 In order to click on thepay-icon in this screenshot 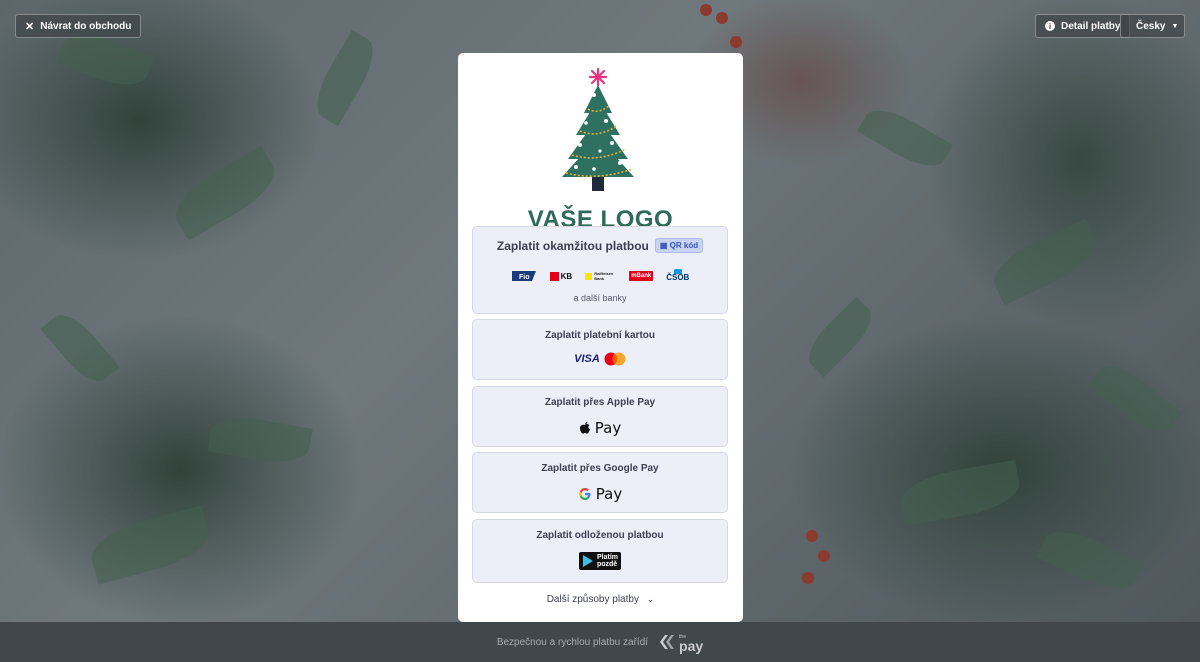, I will do `click(667, 642)`.